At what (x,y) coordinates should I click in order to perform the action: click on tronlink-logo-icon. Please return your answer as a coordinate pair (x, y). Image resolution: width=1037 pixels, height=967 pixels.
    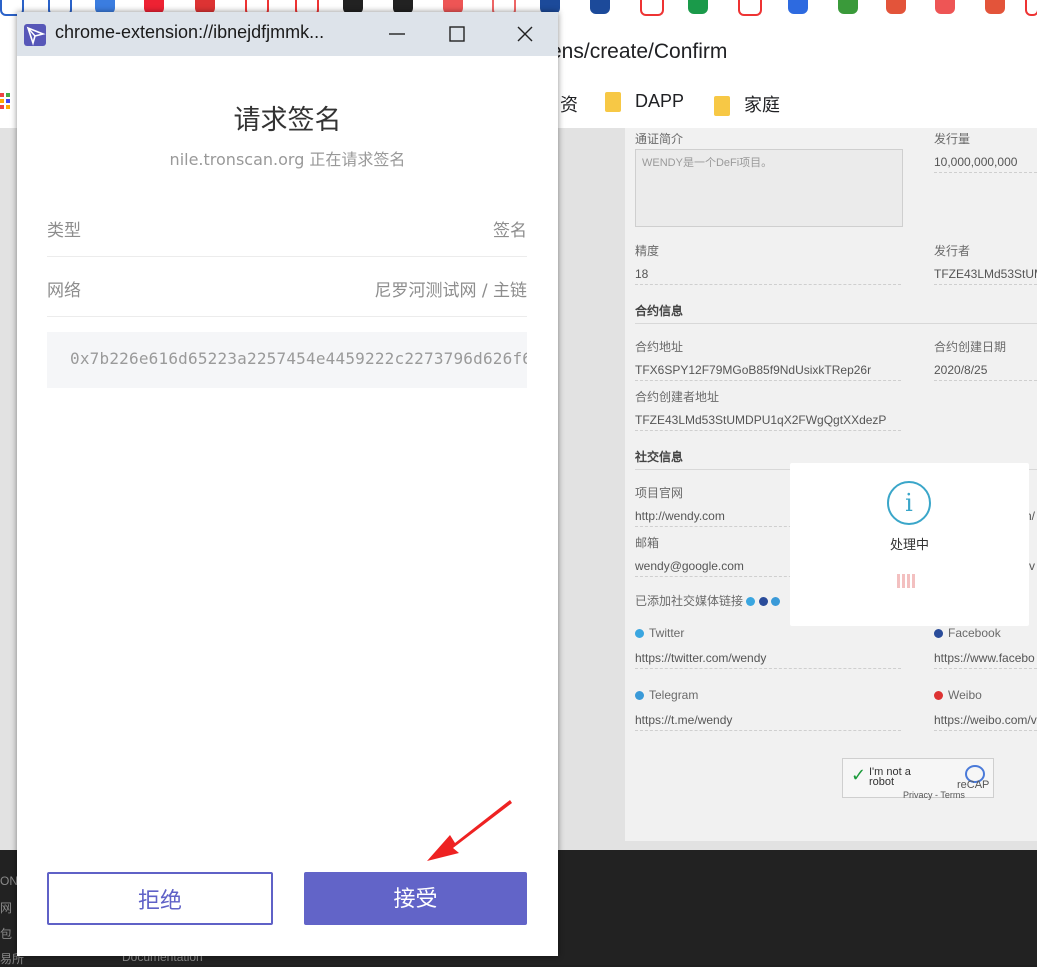
    Looking at the image, I should click on (35, 35).